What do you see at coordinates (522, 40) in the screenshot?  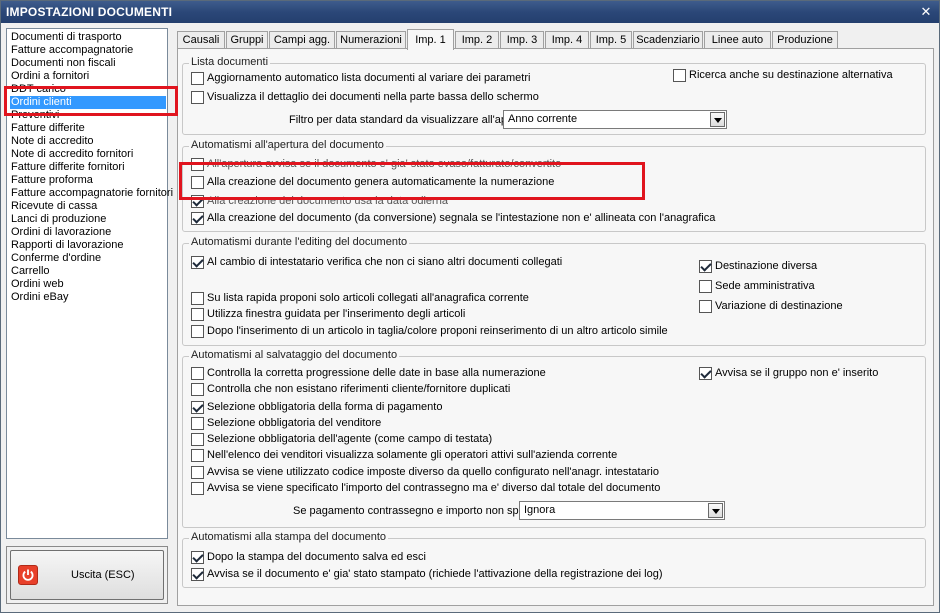 I see `tab: Imp. 3` at bounding box center [522, 40].